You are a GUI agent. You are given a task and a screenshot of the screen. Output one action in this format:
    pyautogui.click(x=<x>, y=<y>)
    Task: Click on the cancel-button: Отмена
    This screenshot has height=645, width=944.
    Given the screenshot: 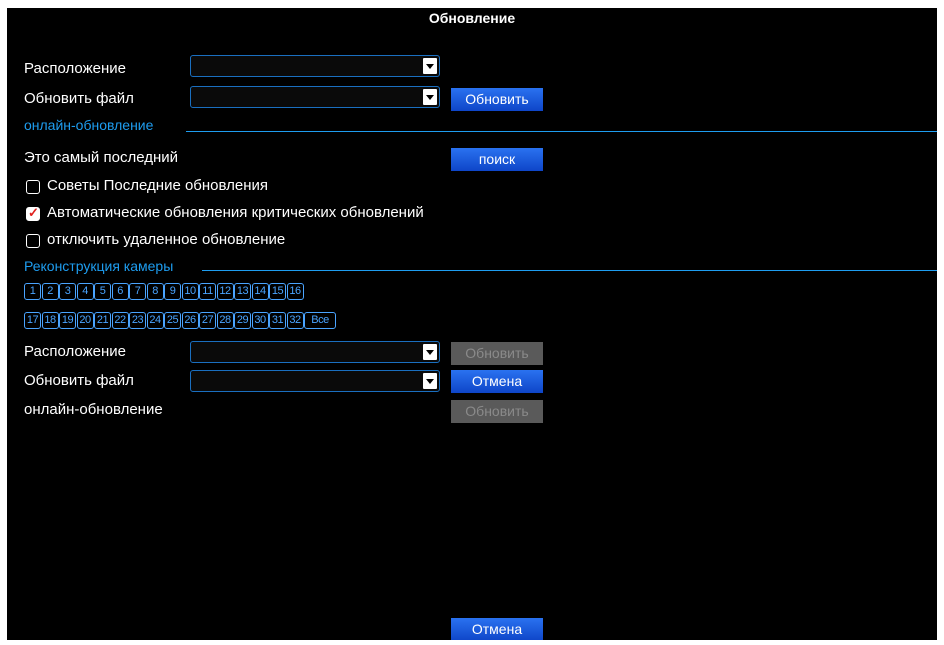 What is the action you would take?
    pyautogui.click(x=497, y=629)
    